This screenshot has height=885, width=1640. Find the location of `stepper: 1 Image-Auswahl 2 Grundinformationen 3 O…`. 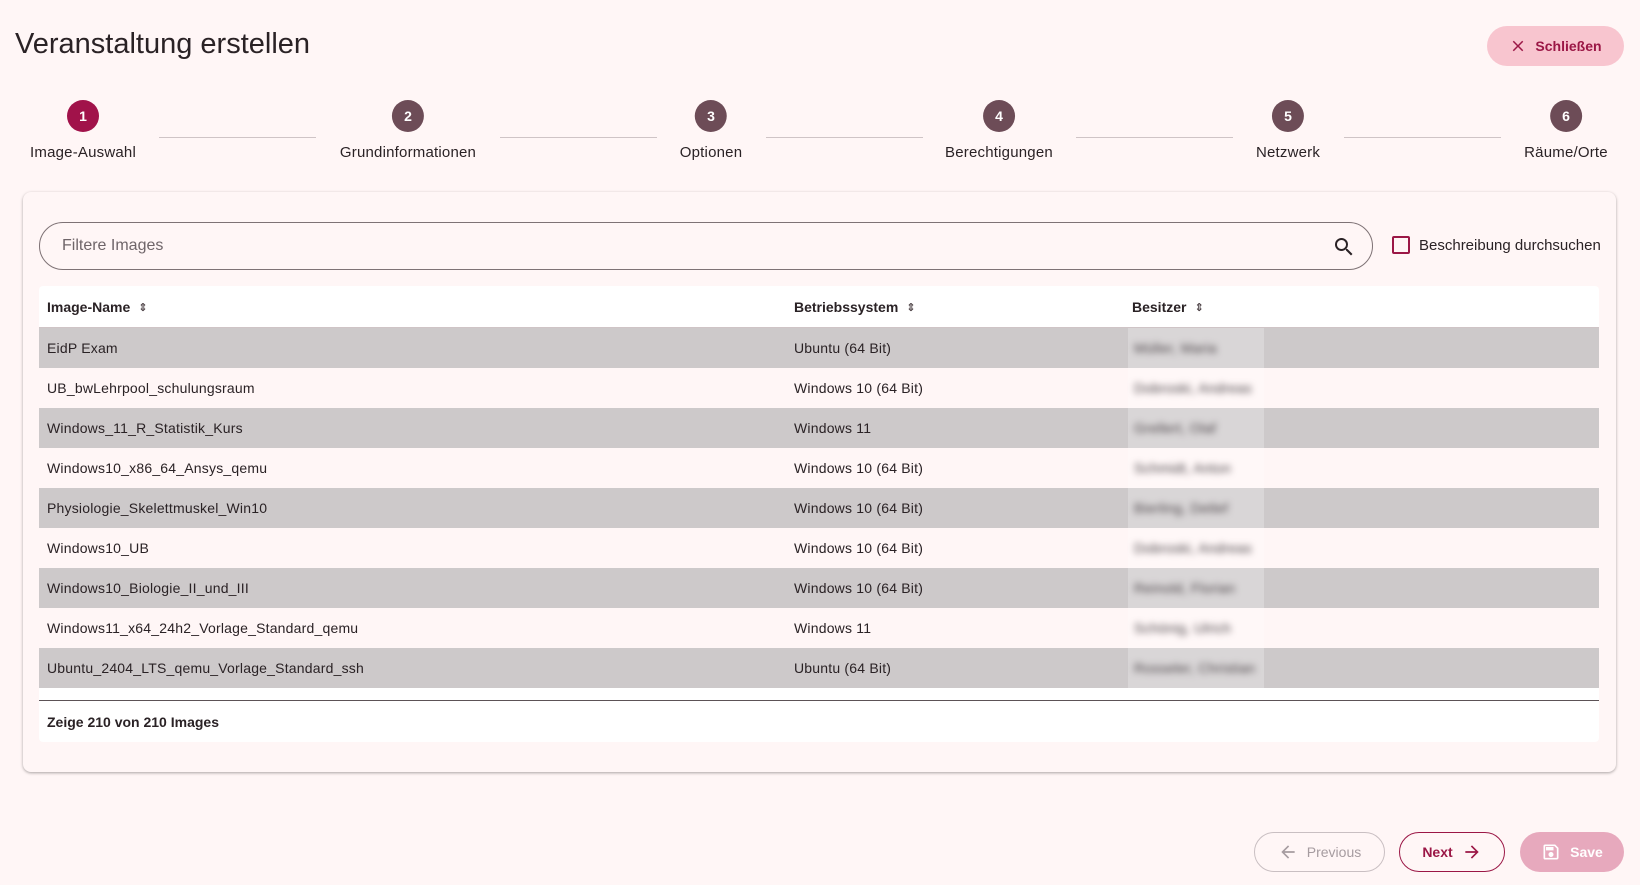

stepper: 1 Image-Auswahl 2 Grundinformationen 3 O… is located at coordinates (820, 135).